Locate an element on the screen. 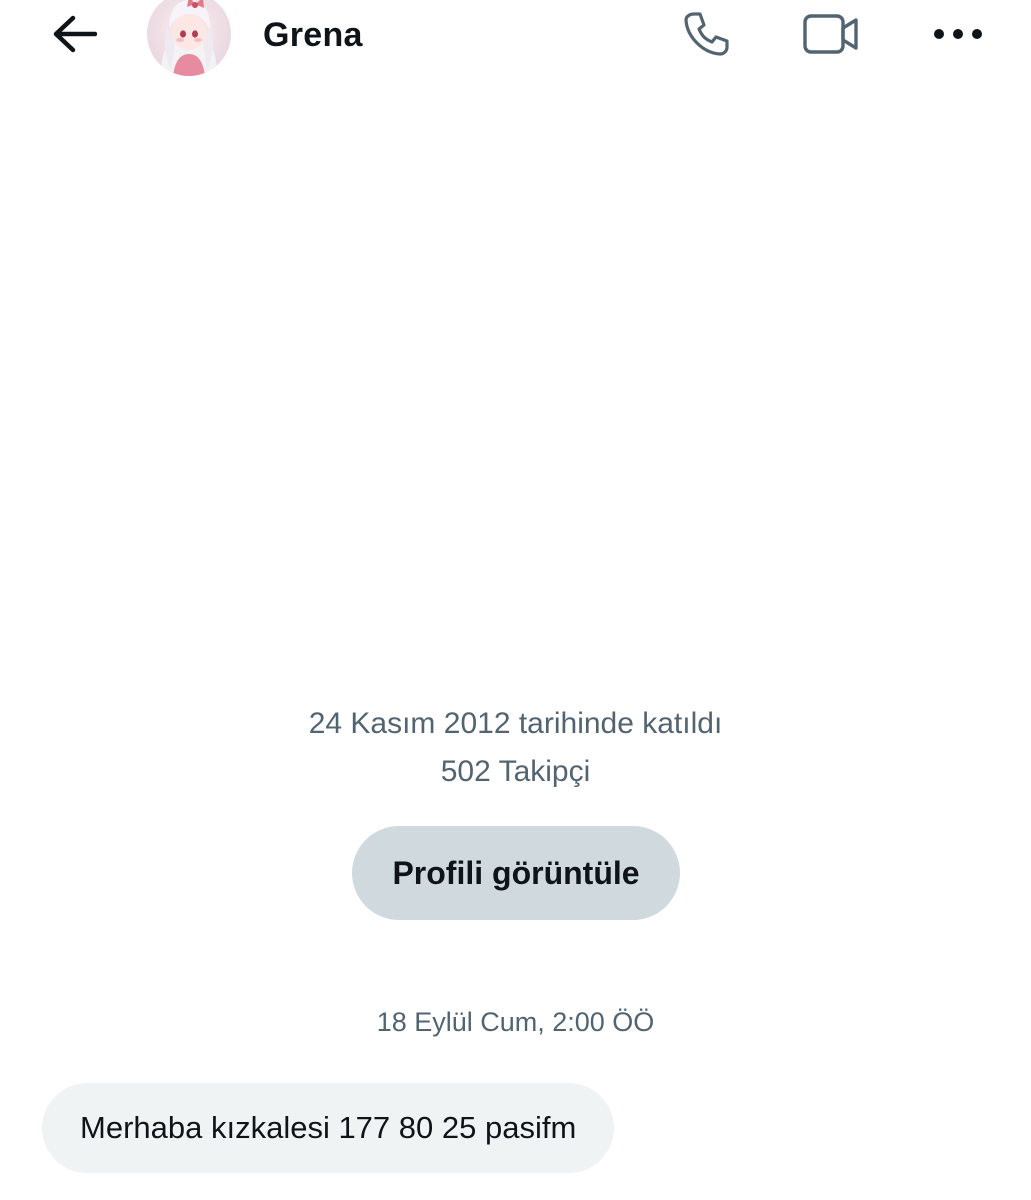 This screenshot has width=1031, height=1200. conversation-header: Grena is located at coordinates (515, 40).